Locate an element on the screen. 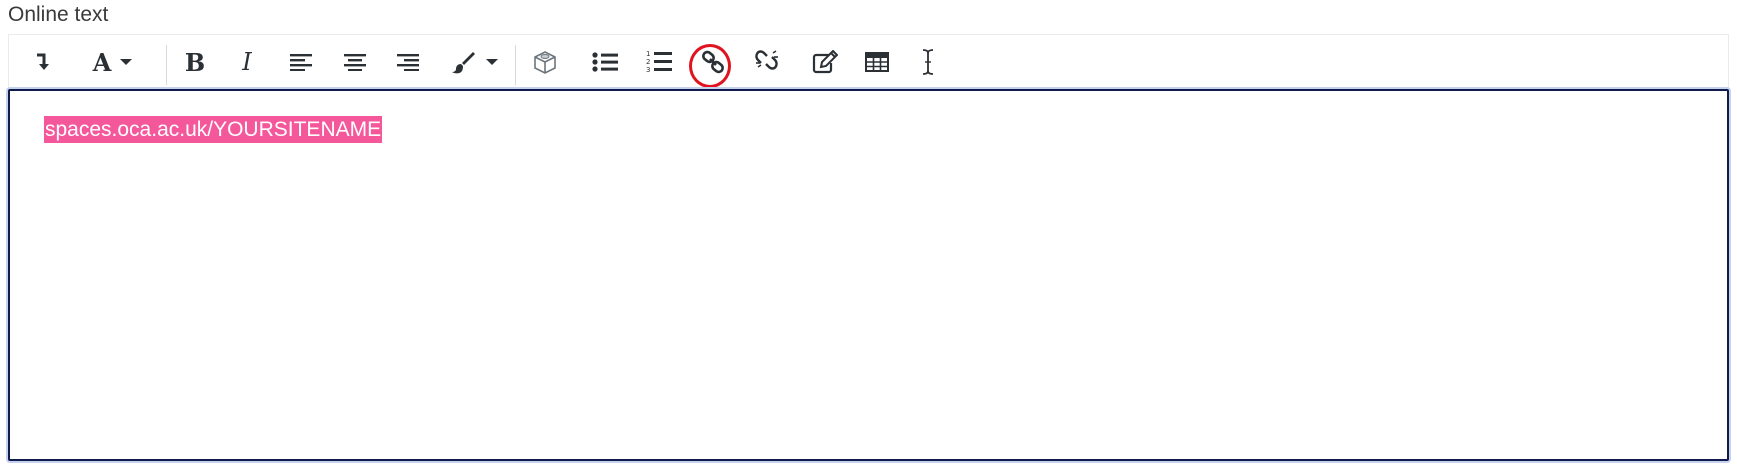  level-down-icon is located at coordinates (43, 61).